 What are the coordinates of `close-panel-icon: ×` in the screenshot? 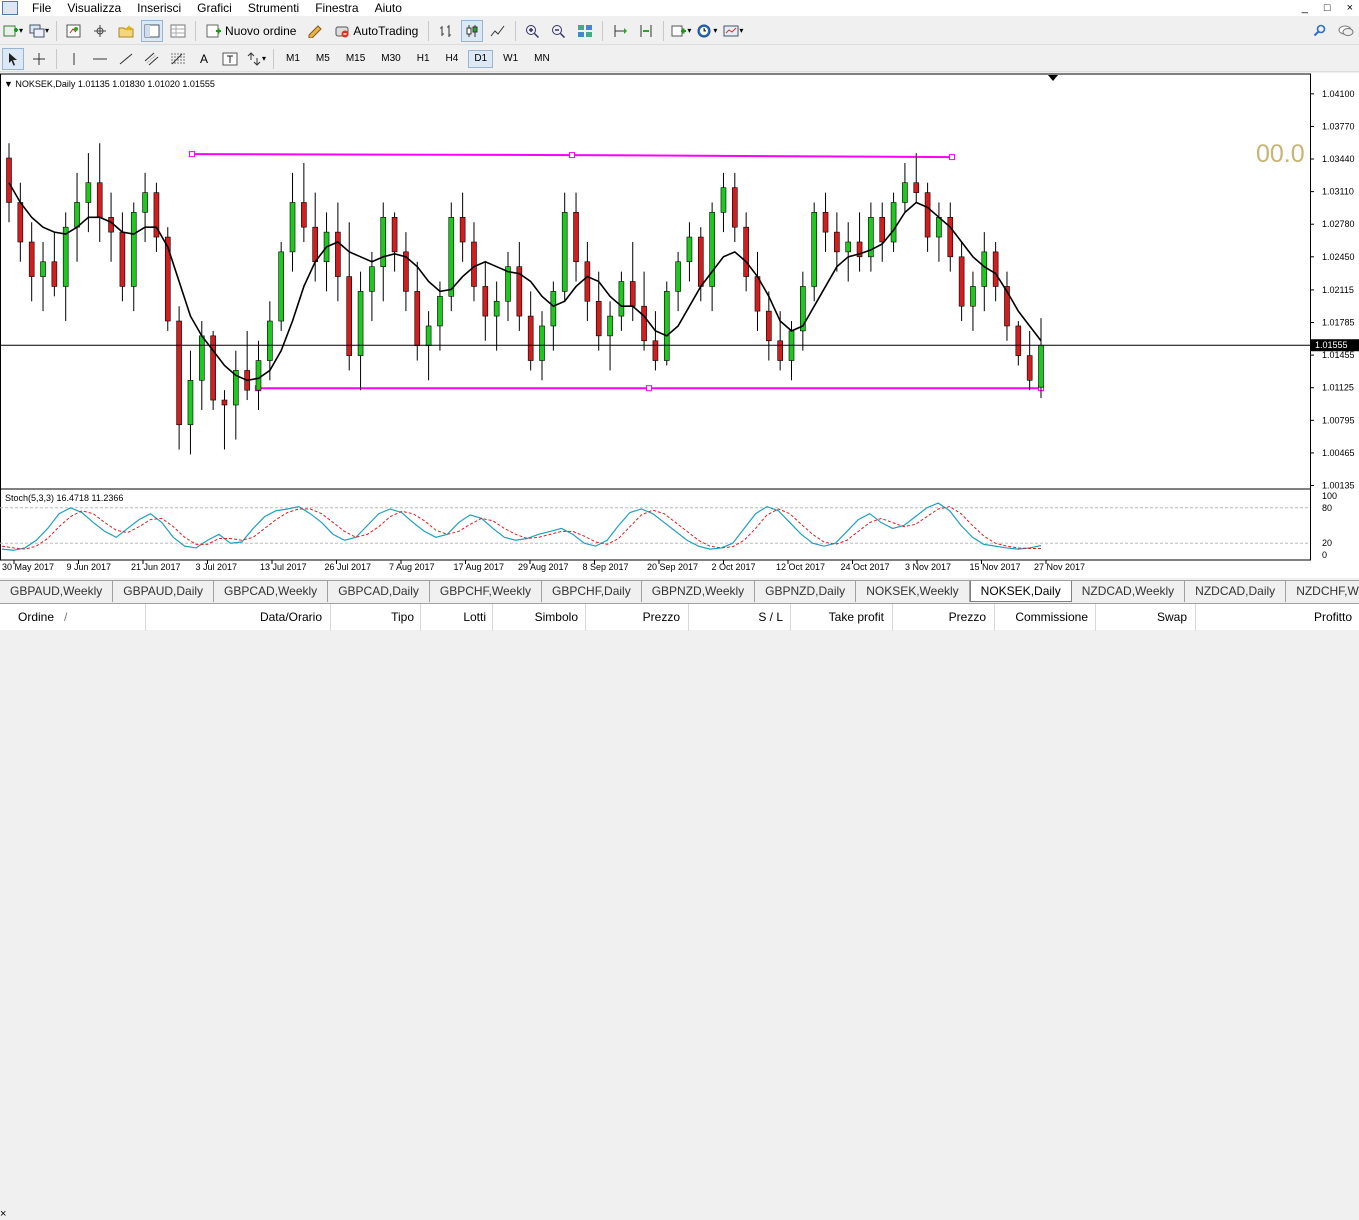 It's located at (3, 1214).